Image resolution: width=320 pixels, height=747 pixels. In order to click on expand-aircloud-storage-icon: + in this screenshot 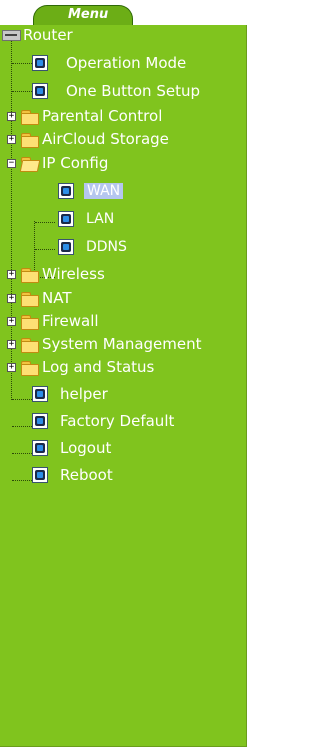, I will do `click(11, 139)`.